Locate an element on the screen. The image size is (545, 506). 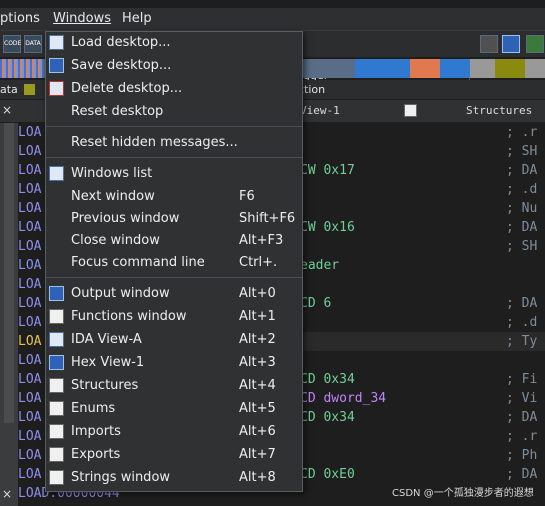
code-line: LOA ; Nu is located at coordinates (277, 208).